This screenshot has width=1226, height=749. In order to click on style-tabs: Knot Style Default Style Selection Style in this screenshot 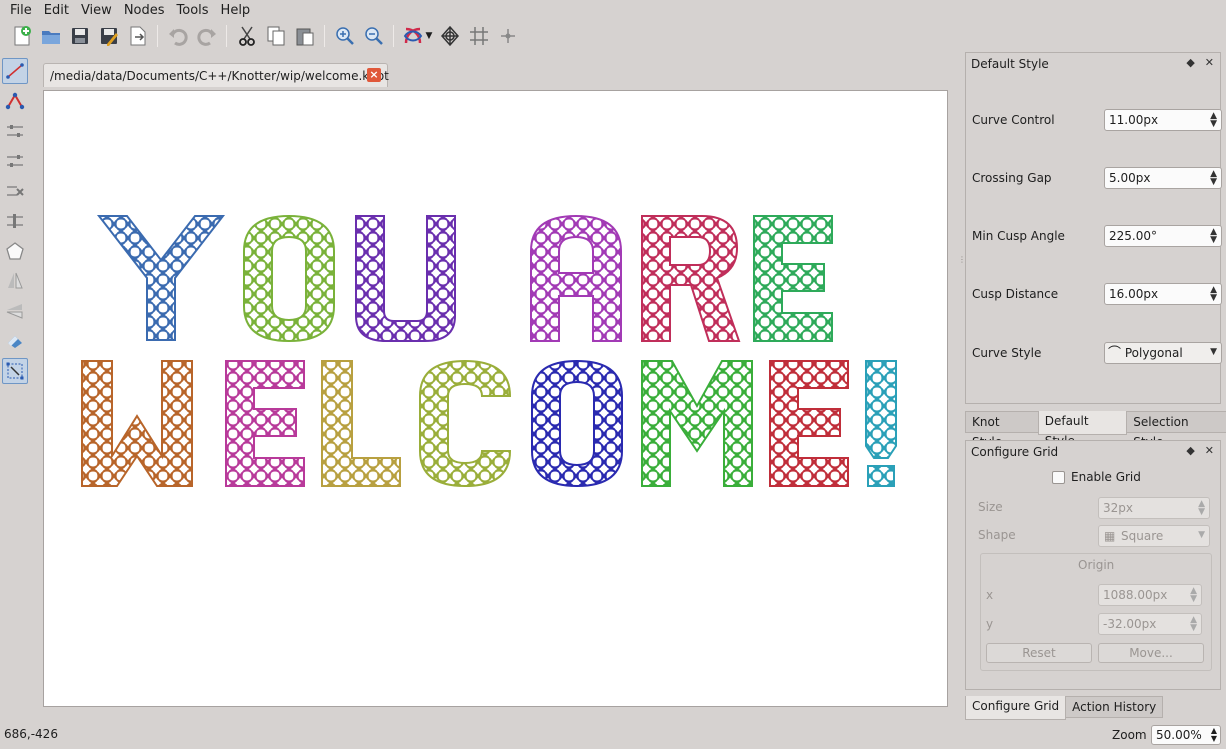, I will do `click(1095, 430)`.